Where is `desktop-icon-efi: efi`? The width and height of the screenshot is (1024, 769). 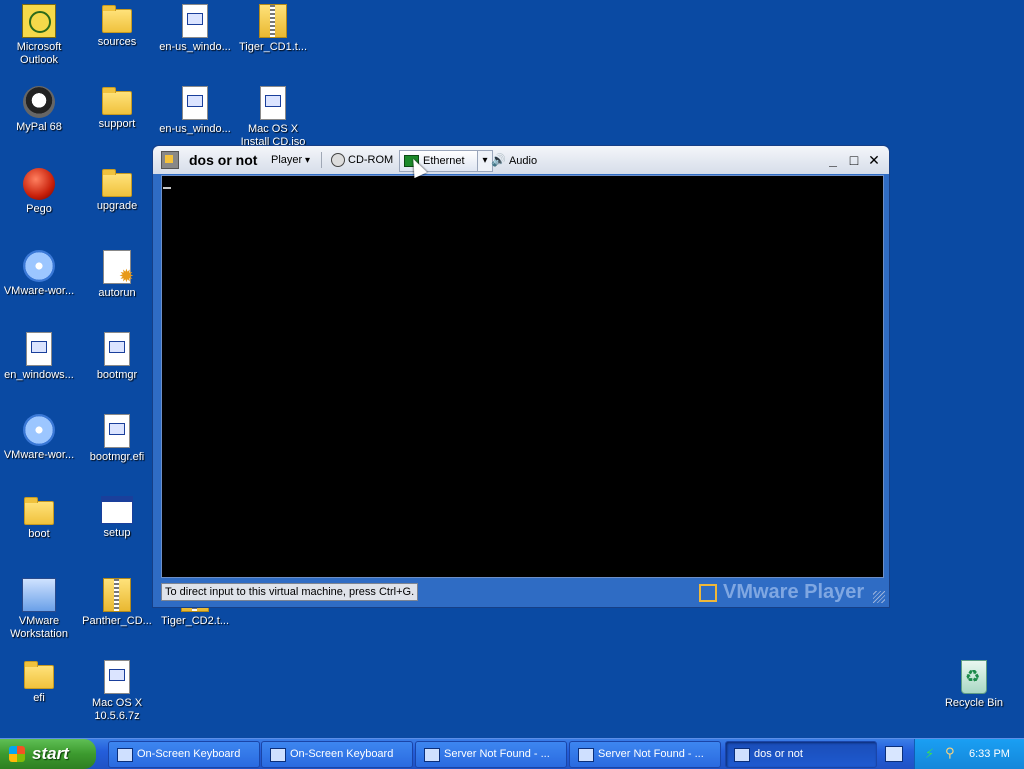 desktop-icon-efi: efi is located at coordinates (39, 682).